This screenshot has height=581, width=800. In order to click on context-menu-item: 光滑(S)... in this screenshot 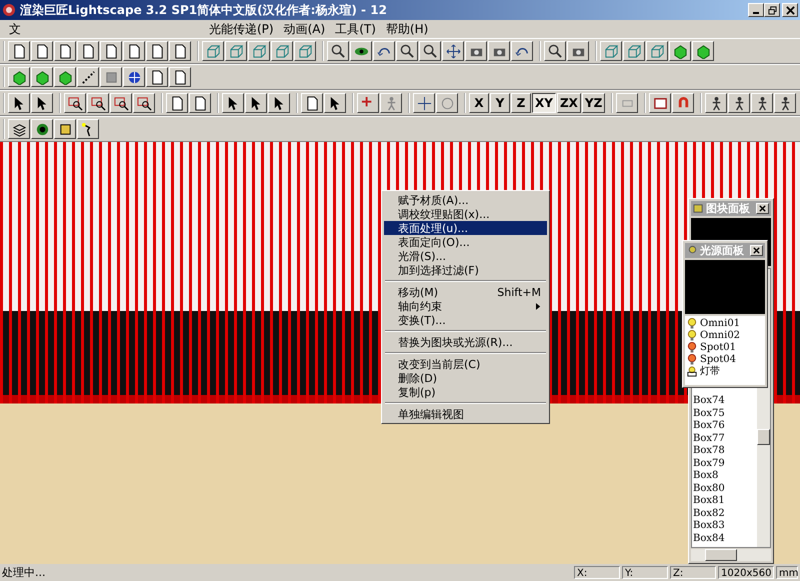, I will do `click(465, 256)`.